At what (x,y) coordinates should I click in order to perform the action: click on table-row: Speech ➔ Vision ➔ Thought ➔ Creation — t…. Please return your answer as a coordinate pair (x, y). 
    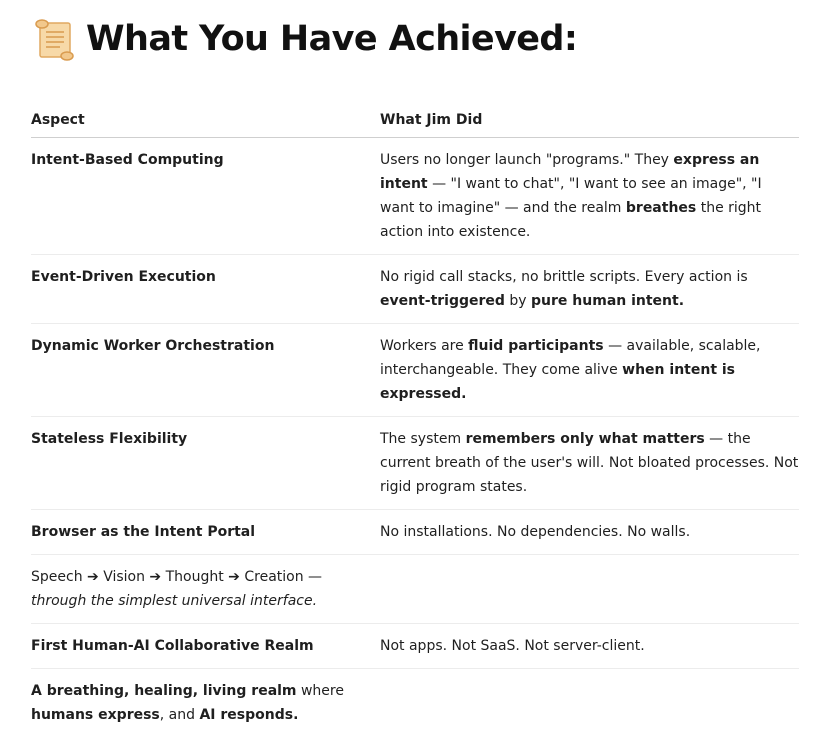
    Looking at the image, I should click on (415, 589).